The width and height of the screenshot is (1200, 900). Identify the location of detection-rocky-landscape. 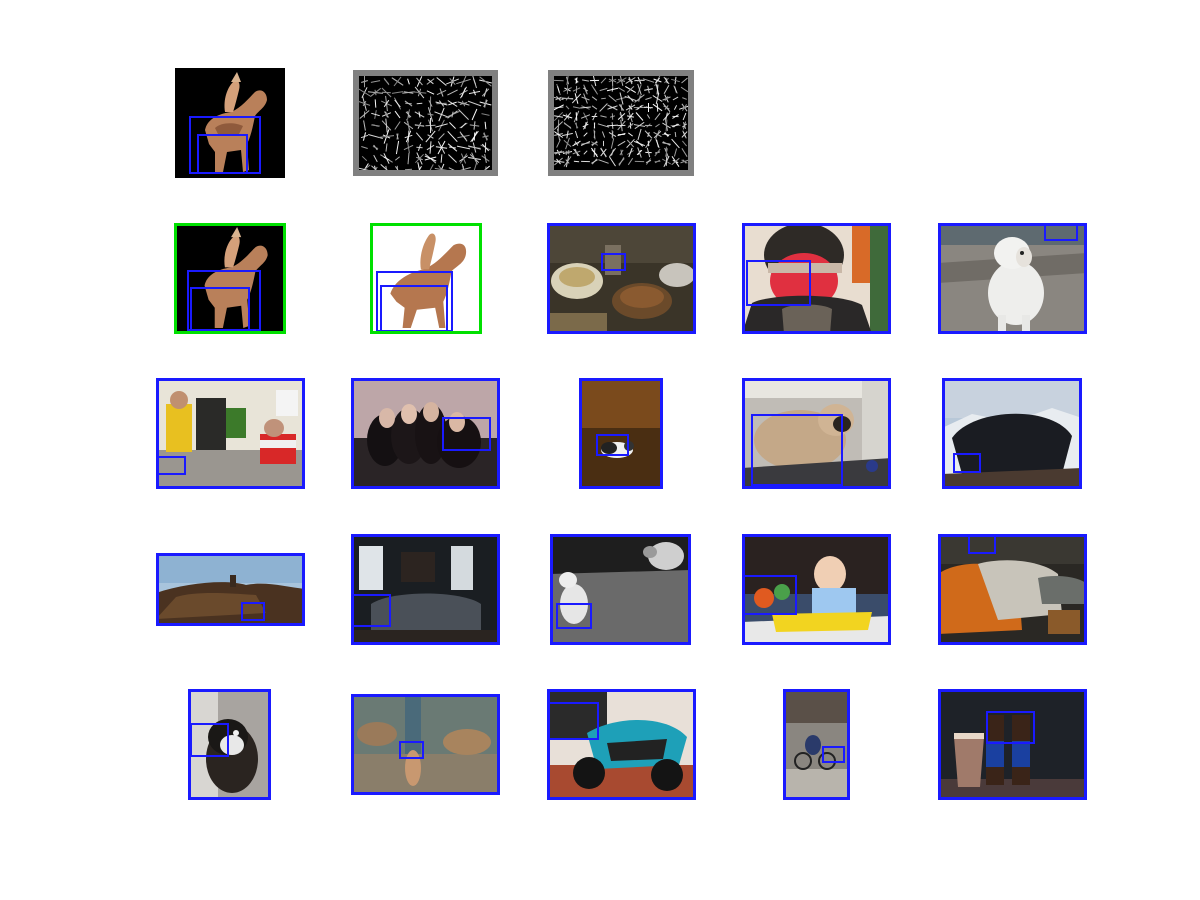
(230, 589).